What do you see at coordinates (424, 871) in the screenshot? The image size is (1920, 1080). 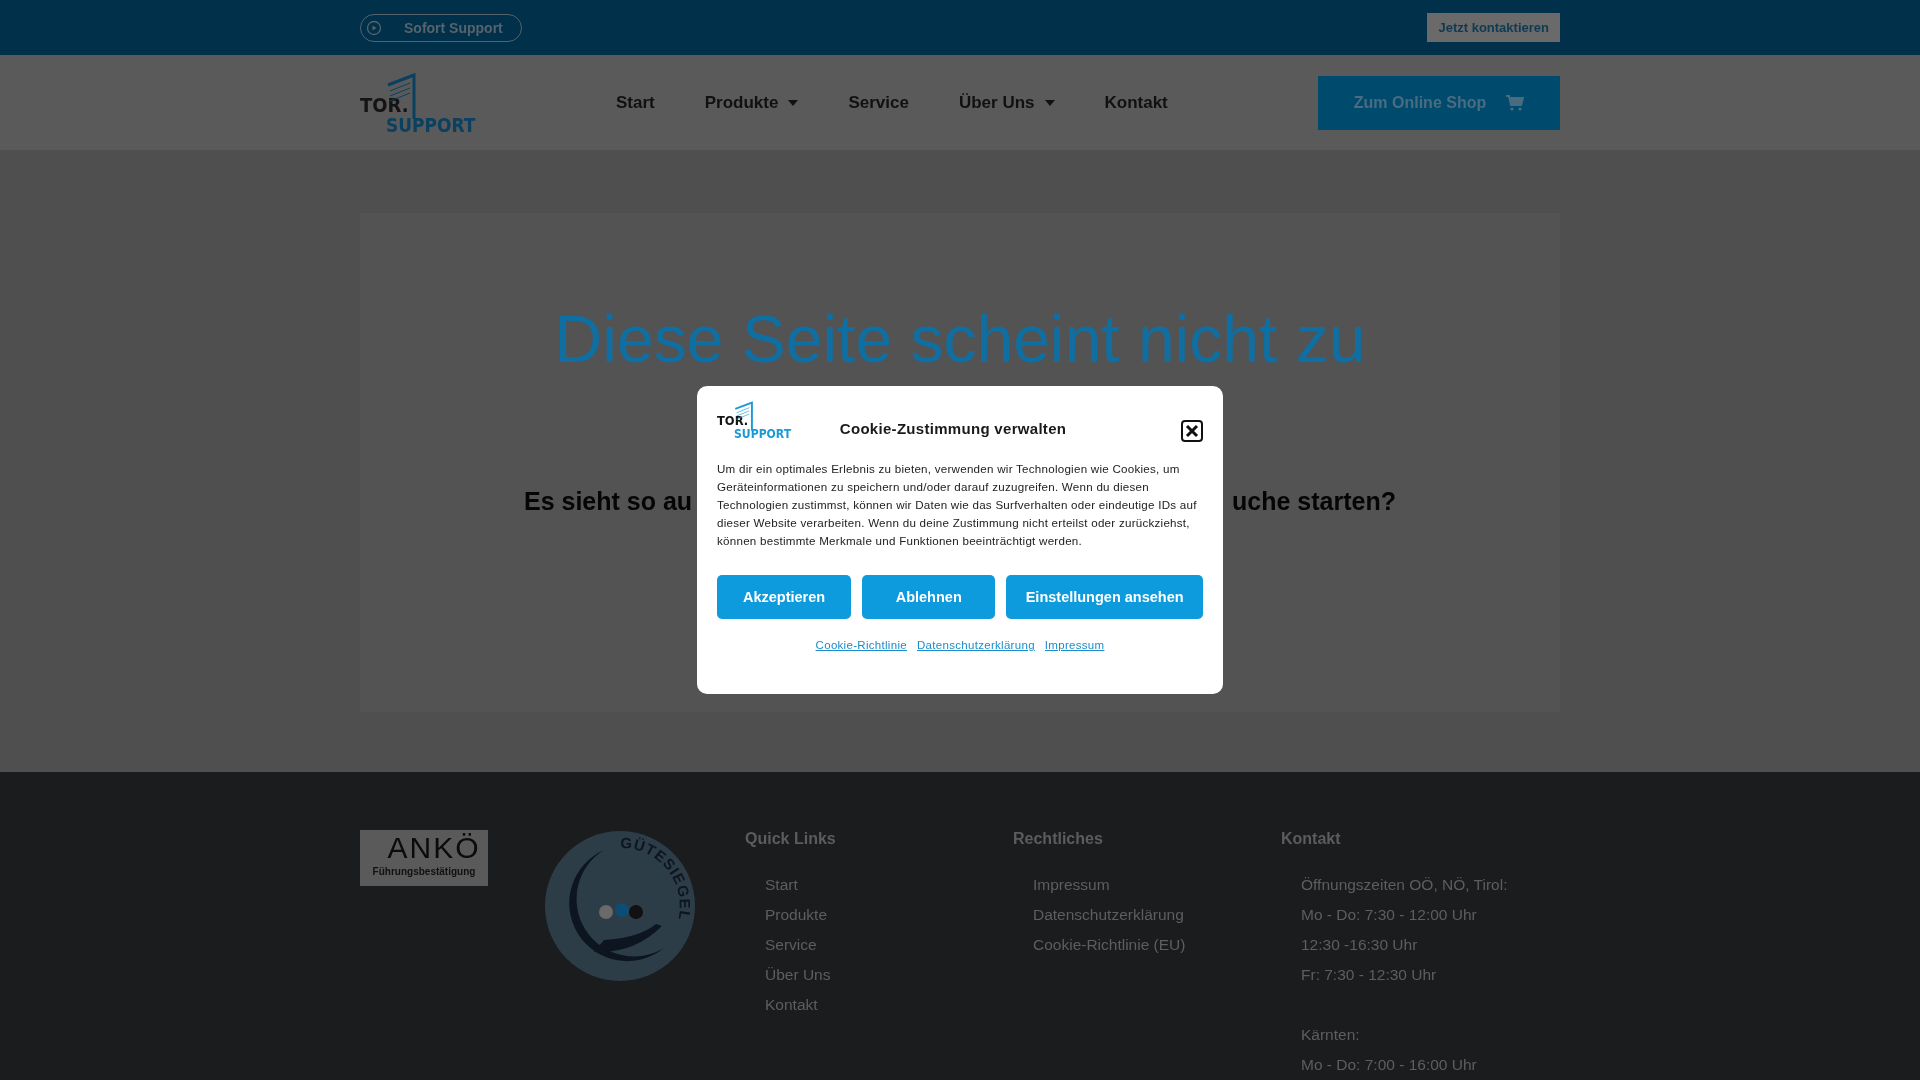 I see `anko-caption: Führungsbestätigung` at bounding box center [424, 871].